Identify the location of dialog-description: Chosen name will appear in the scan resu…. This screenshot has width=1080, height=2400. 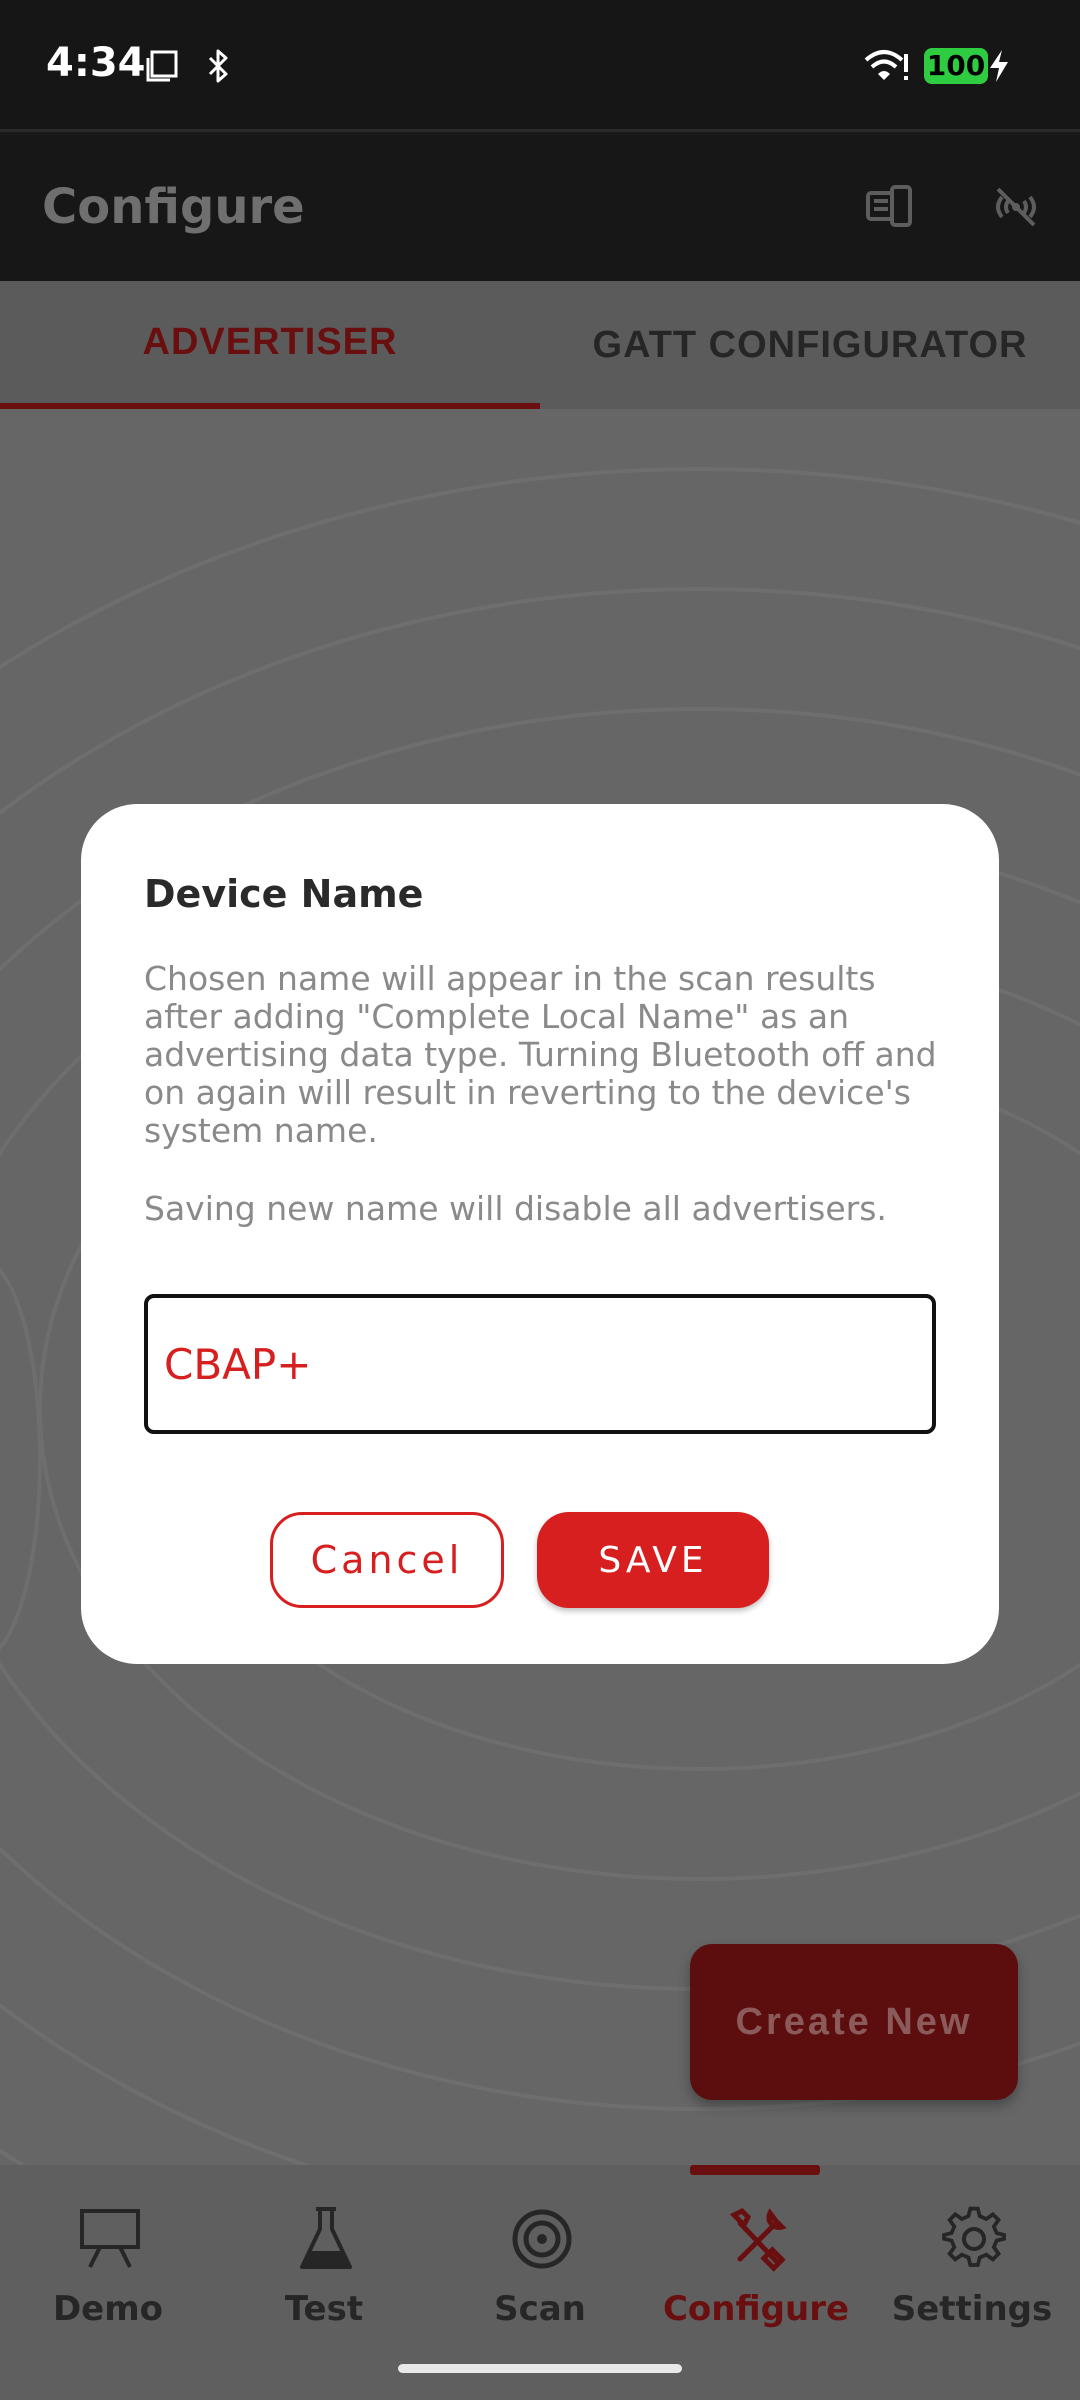
(540, 1054).